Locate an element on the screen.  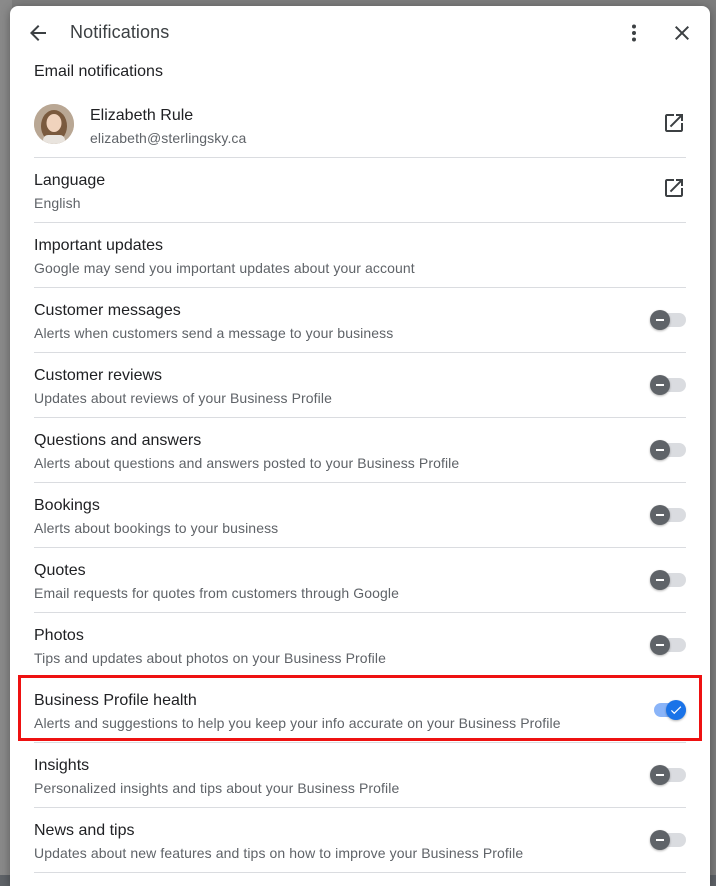
bookings-toggle is located at coordinates (668, 515).